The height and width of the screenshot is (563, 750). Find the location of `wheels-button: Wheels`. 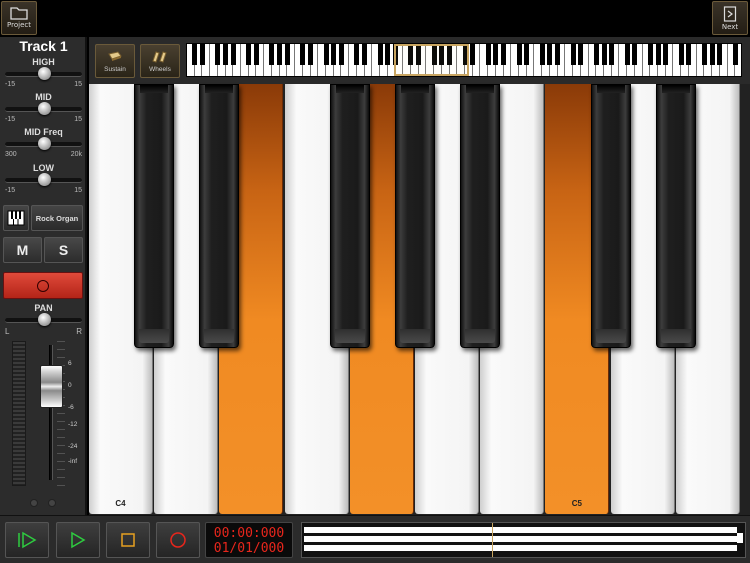

wheels-button: Wheels is located at coordinates (160, 61).